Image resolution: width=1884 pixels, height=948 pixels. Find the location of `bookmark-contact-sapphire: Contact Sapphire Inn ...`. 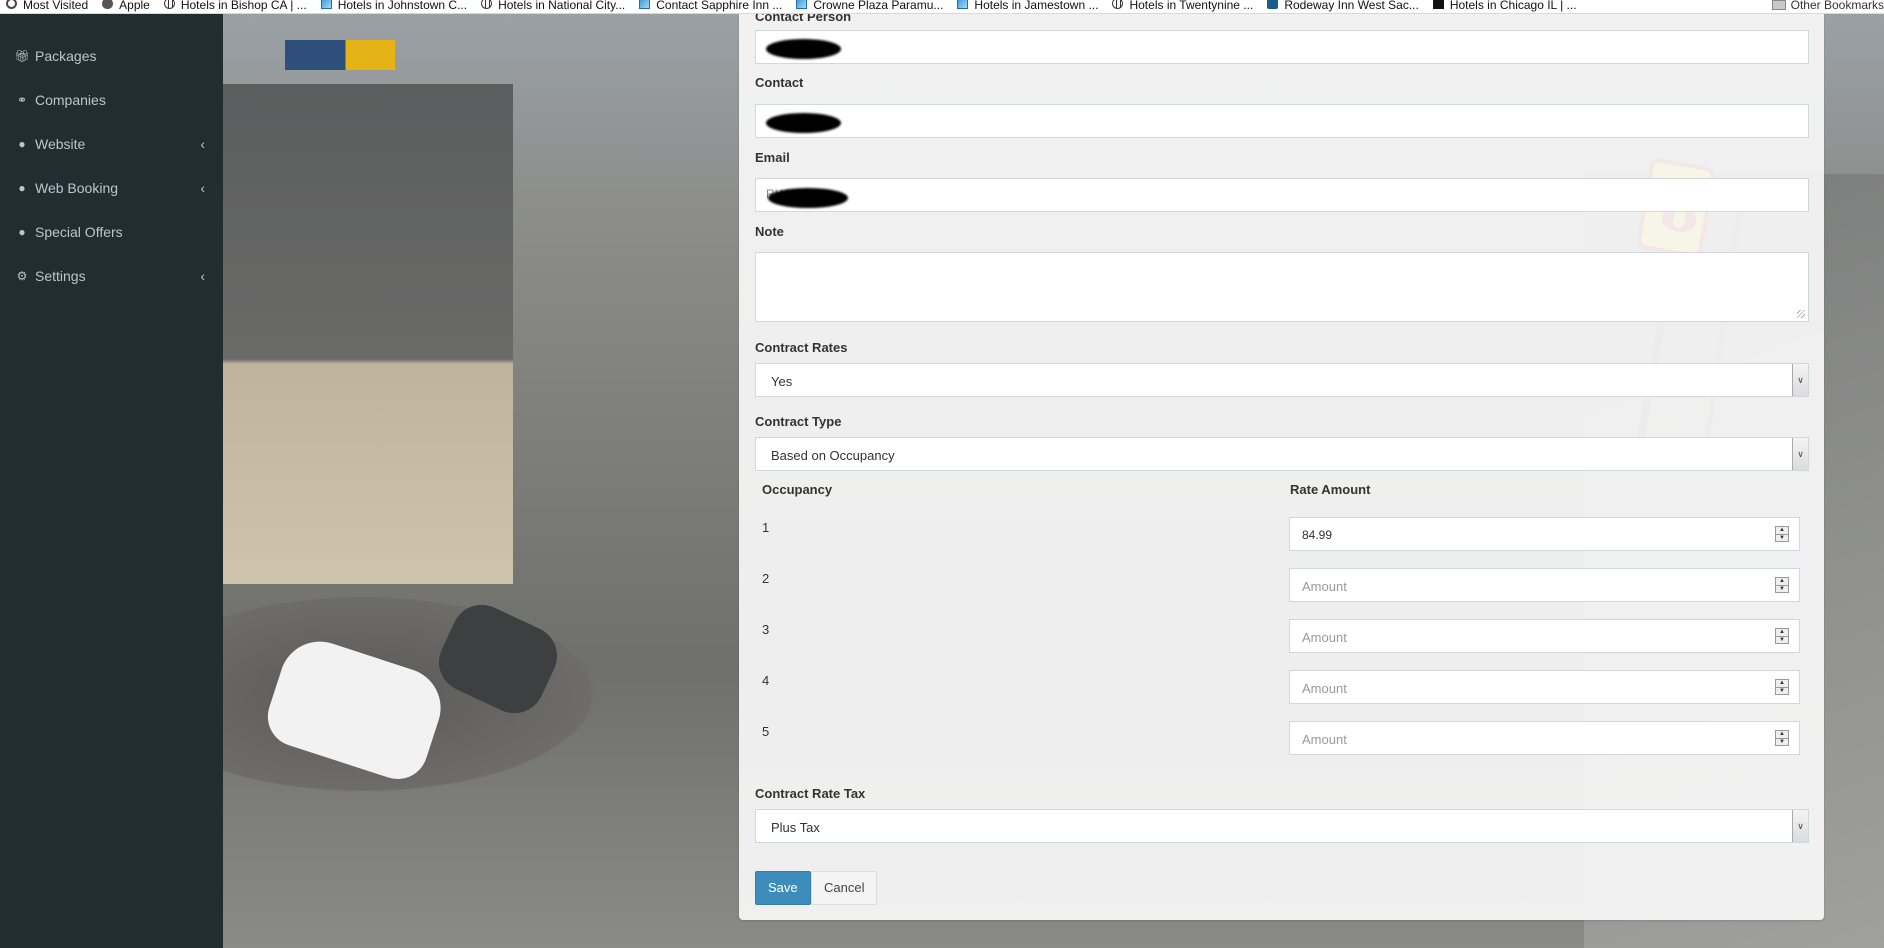

bookmark-contact-sapphire: Contact Sapphire Inn ... is located at coordinates (711, 6).